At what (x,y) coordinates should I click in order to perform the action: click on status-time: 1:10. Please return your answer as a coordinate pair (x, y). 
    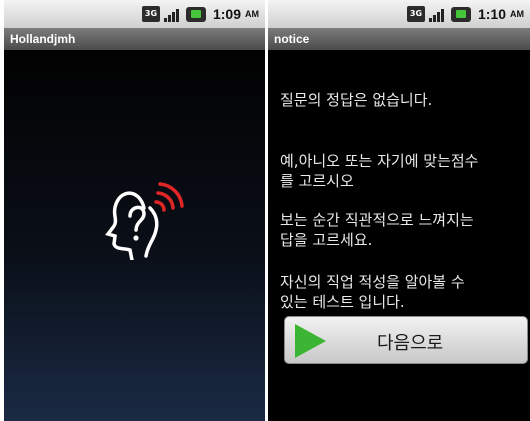
    Looking at the image, I should click on (491, 14).